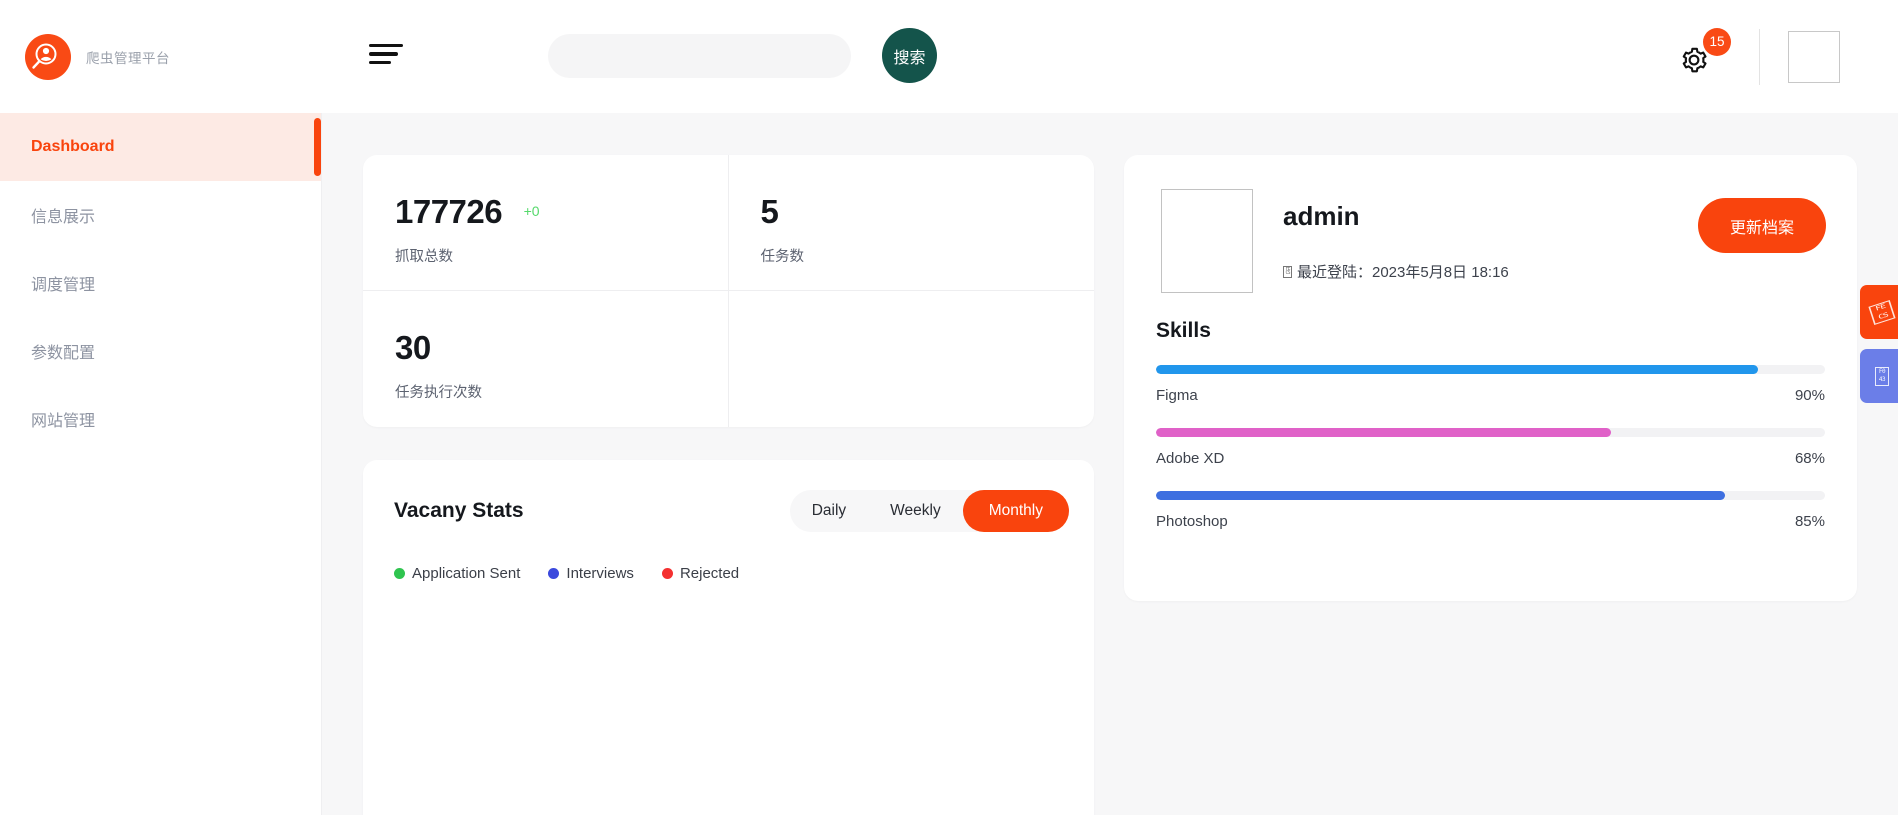  What do you see at coordinates (1759, 56) in the screenshot?
I see `top-bar-divider` at bounding box center [1759, 56].